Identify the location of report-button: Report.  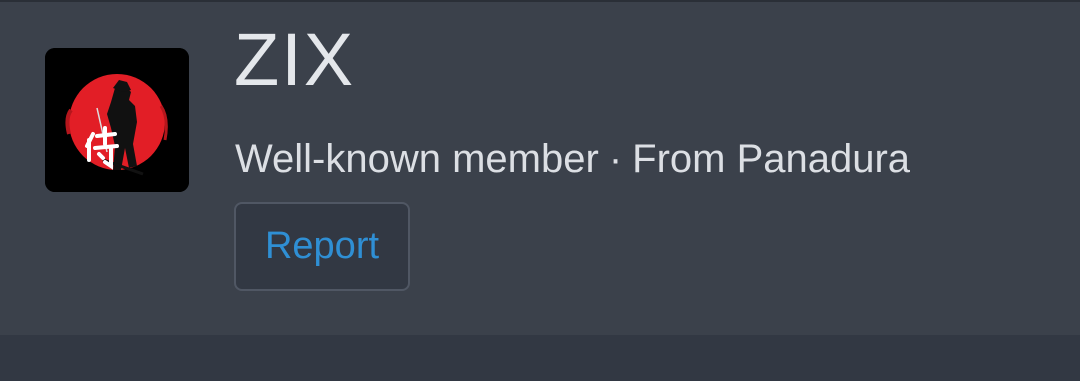
(322, 246).